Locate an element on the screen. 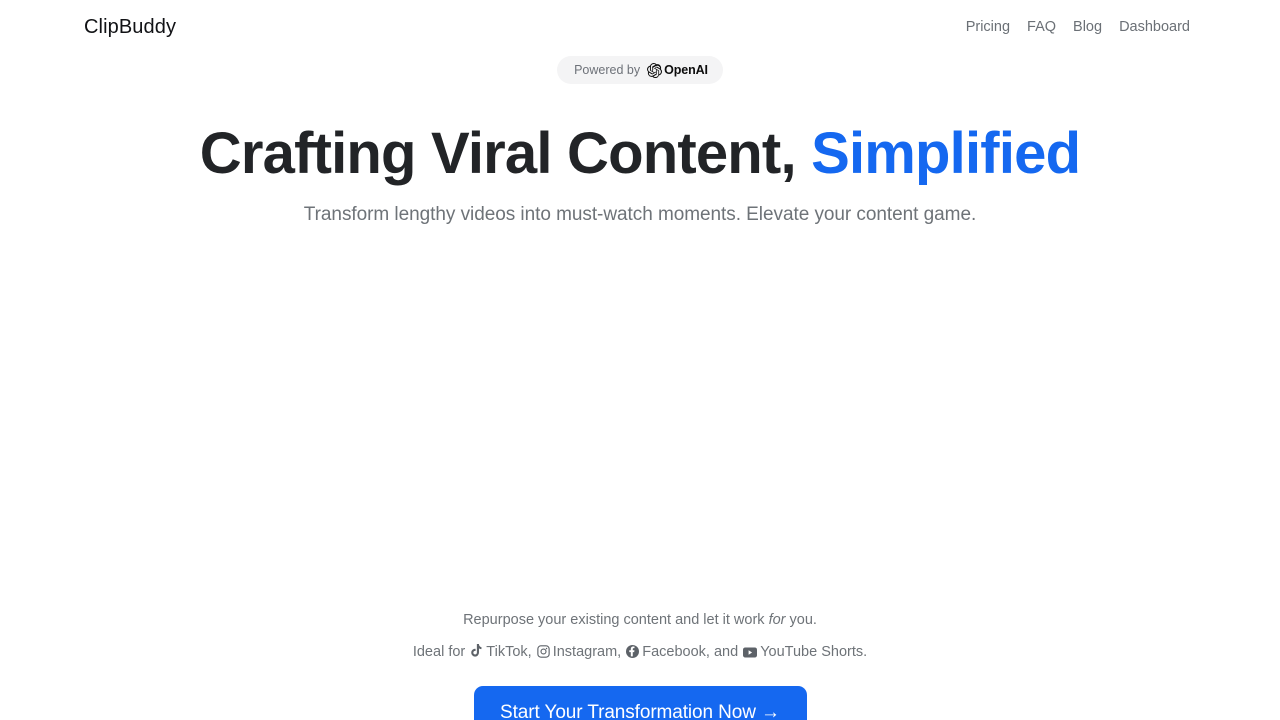  powered-by-label: Powered by is located at coordinates (607, 69).